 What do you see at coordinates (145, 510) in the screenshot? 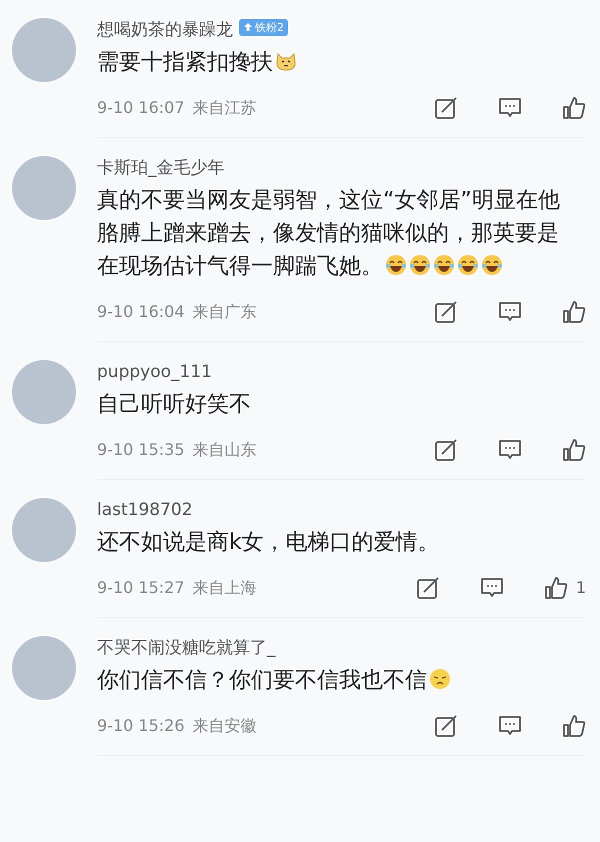
I see `username: last198702` at bounding box center [145, 510].